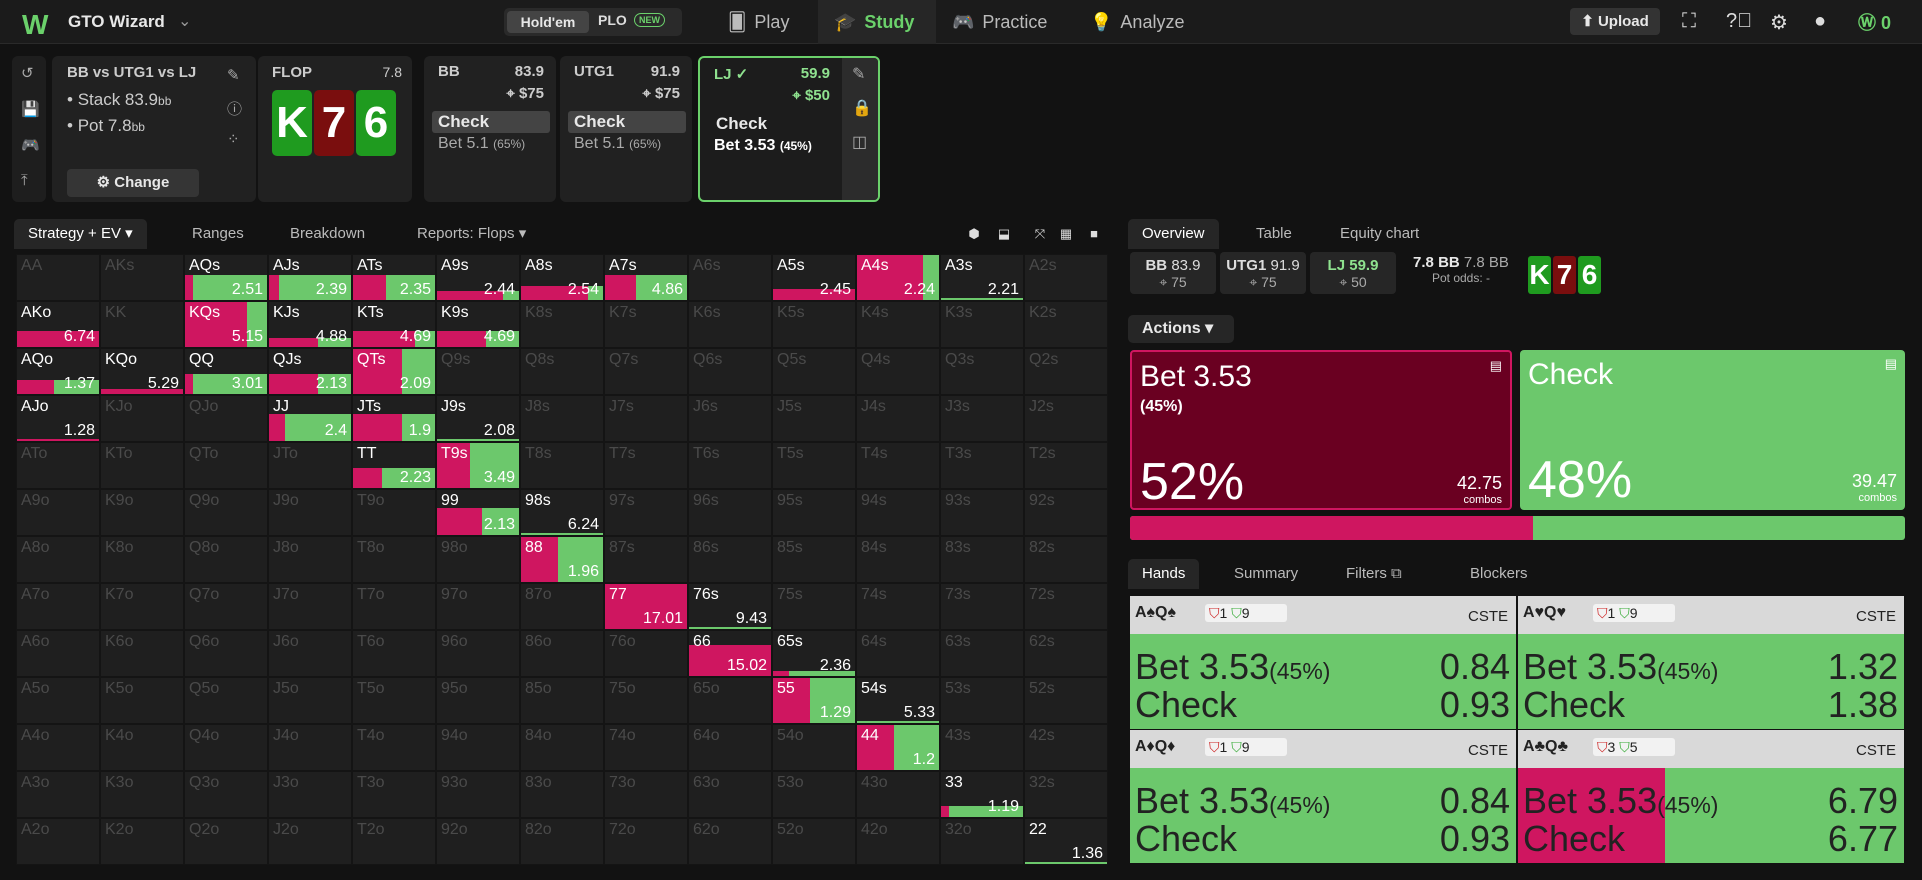 The image size is (1922, 880). What do you see at coordinates (982, 841) in the screenshot?
I see `hand-cell-32o: 32o` at bounding box center [982, 841].